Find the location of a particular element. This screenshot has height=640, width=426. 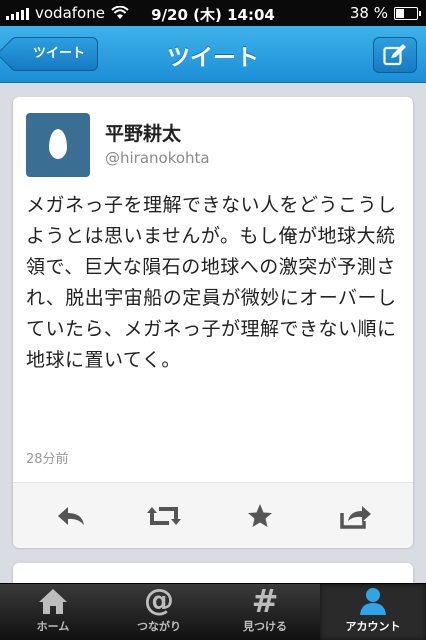

battery-area: 38 % is located at coordinates (385, 13).